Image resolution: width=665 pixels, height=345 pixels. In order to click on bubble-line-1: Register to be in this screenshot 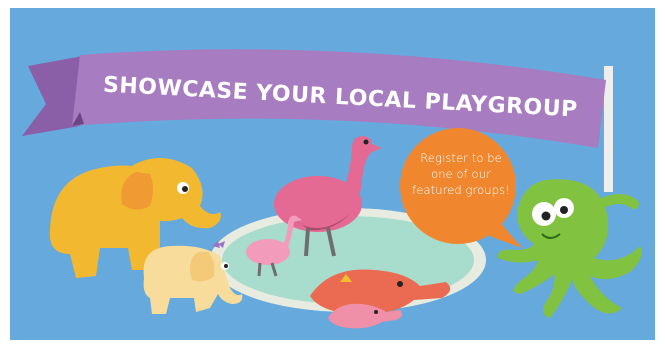, I will do `click(461, 158)`.